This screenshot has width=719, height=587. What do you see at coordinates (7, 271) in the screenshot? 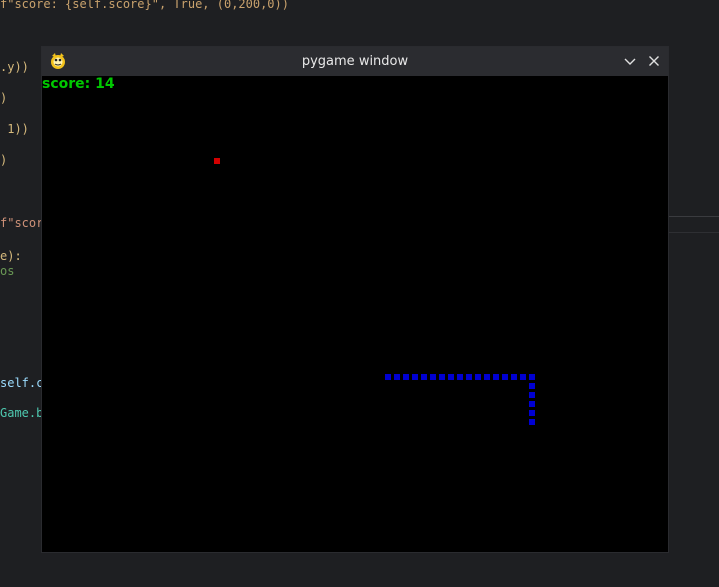
I see `code-line: os` at bounding box center [7, 271].